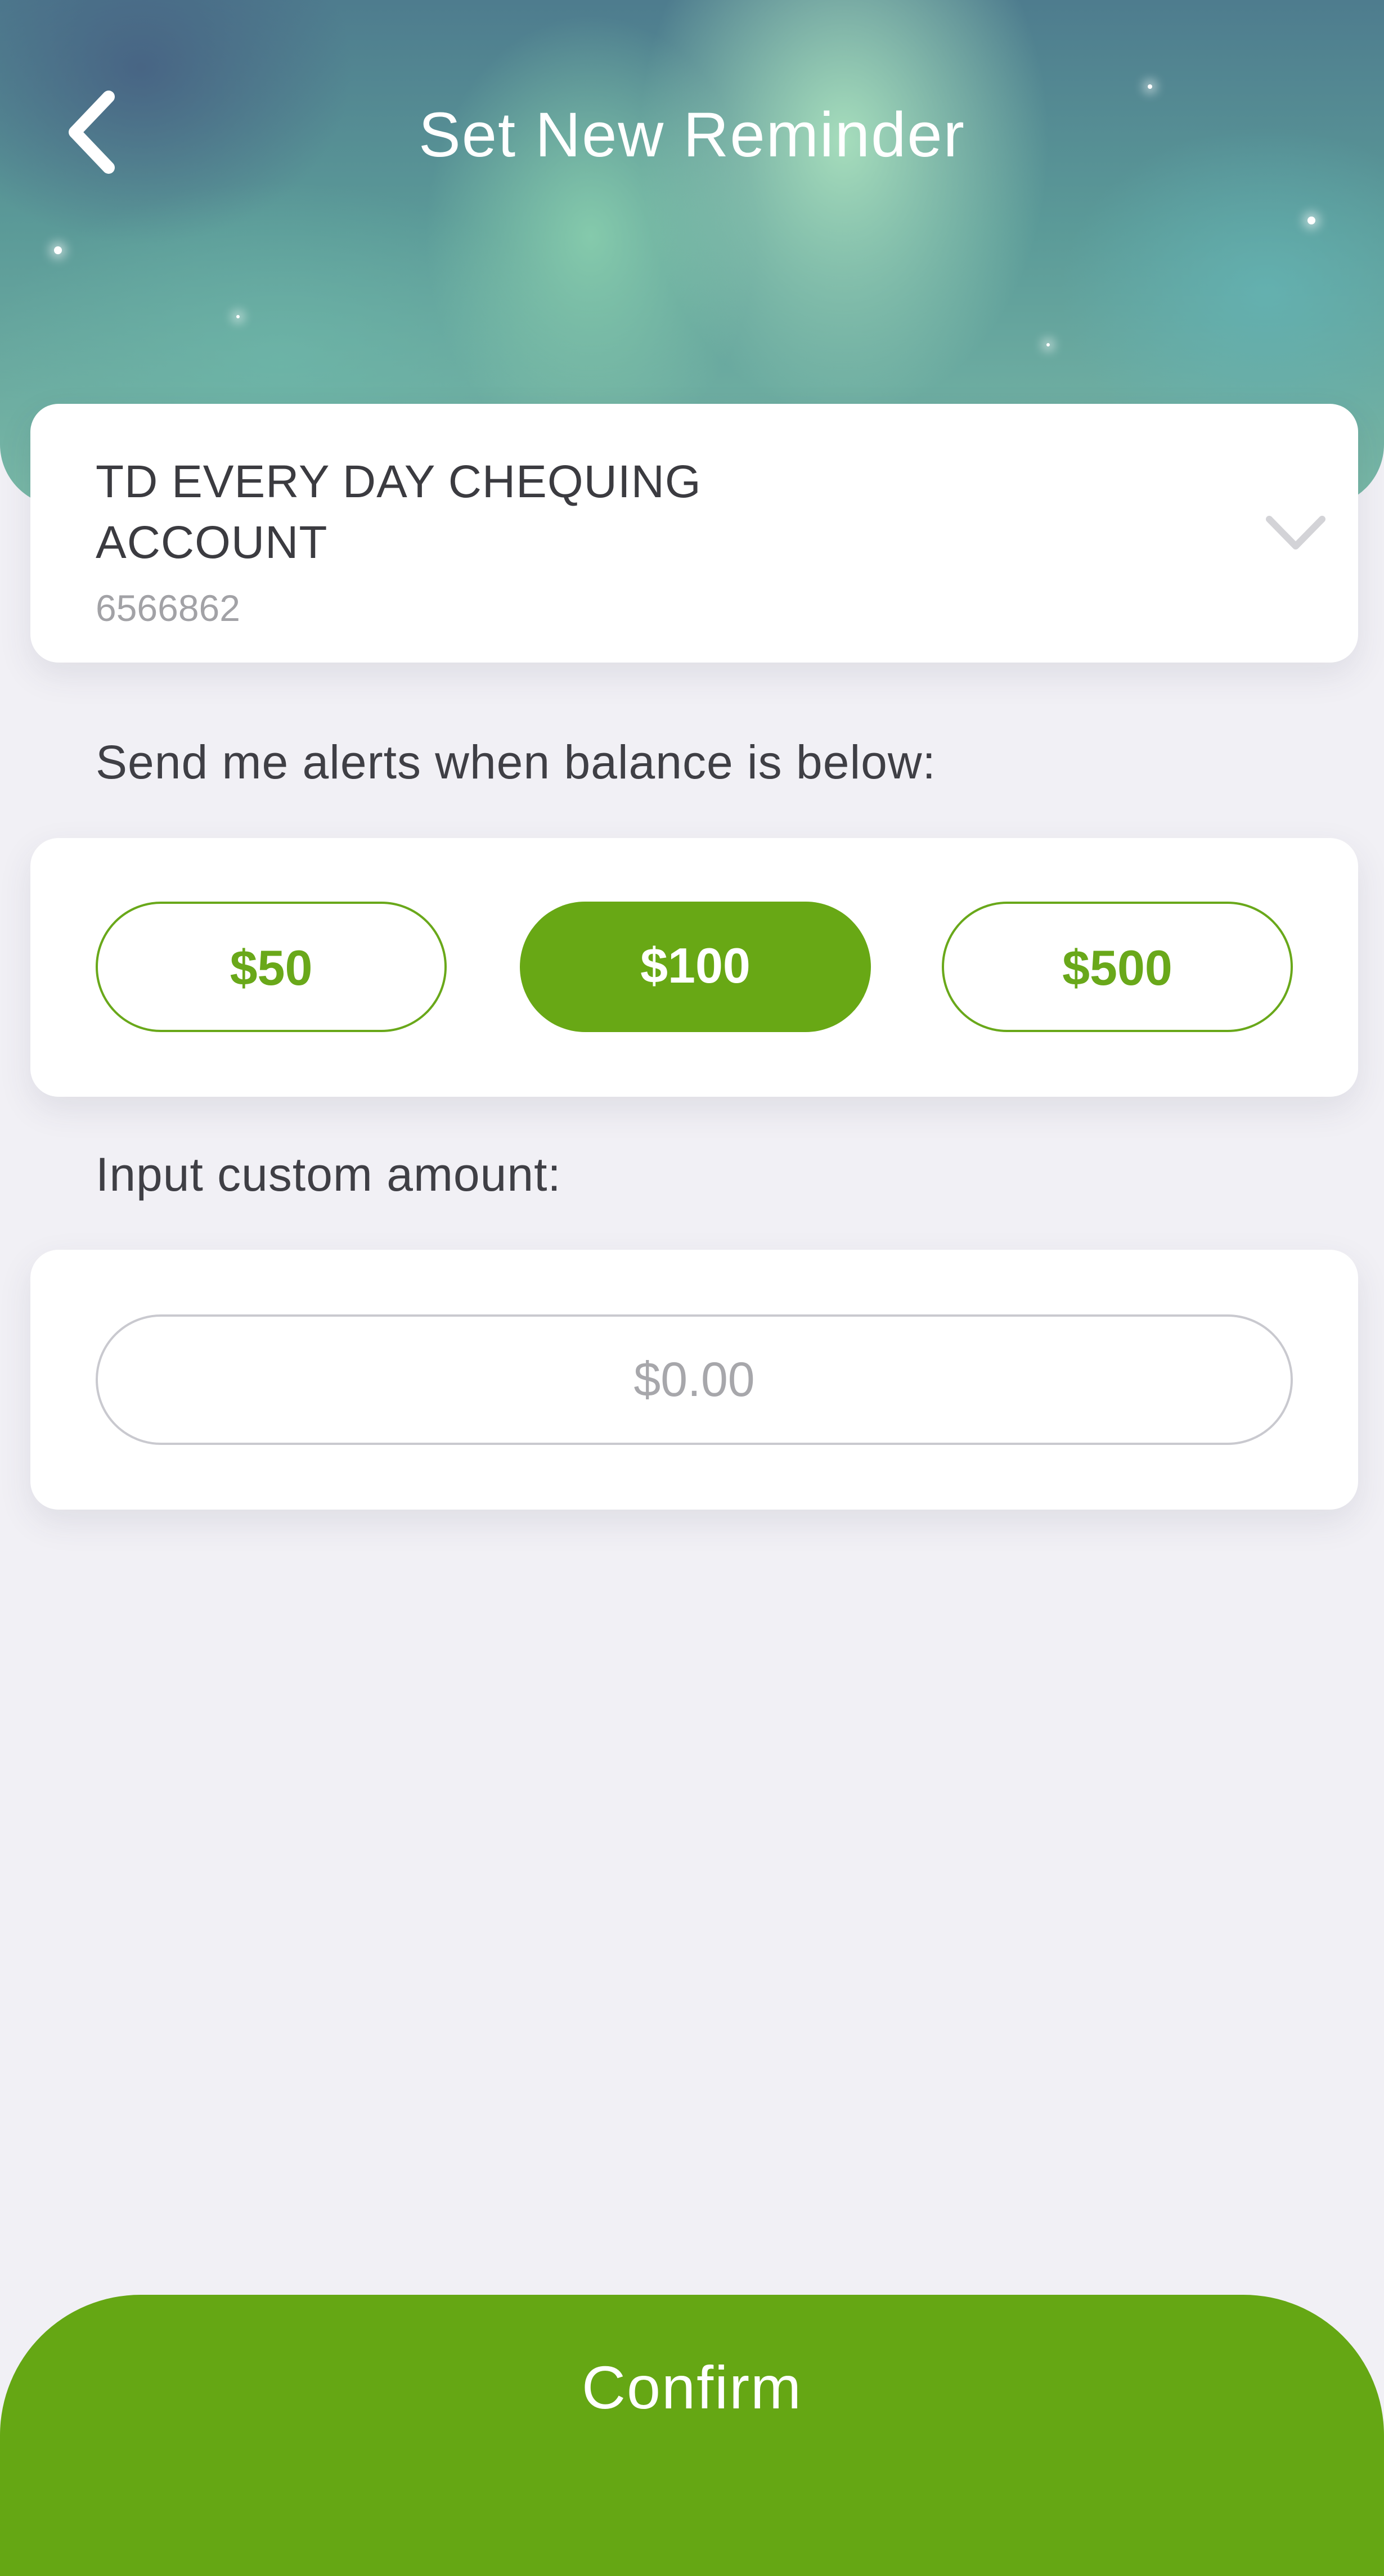 The width and height of the screenshot is (1384, 2576). What do you see at coordinates (168, 608) in the screenshot?
I see `account-number: 6566862` at bounding box center [168, 608].